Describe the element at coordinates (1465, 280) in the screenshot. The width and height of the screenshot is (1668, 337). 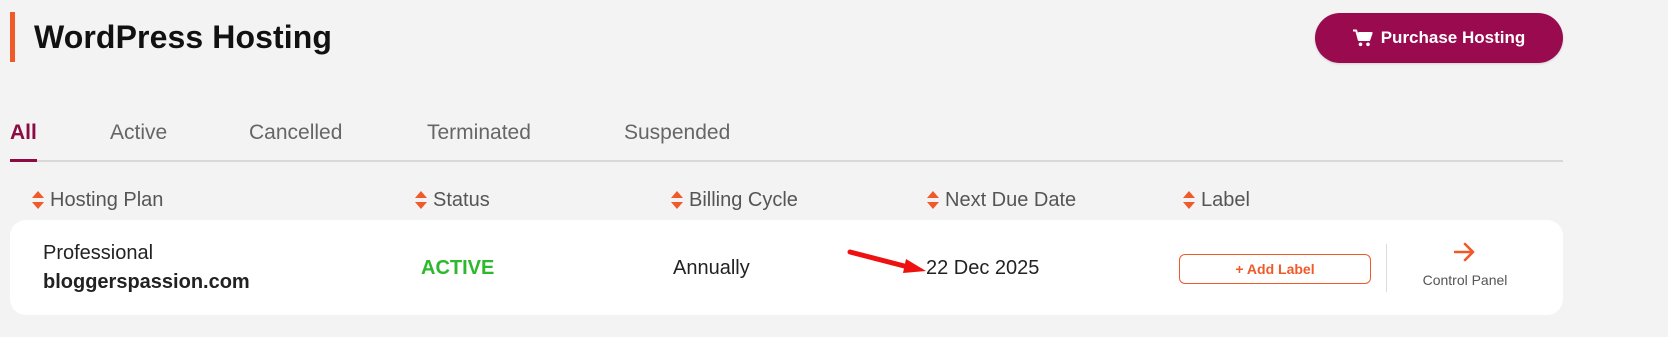
I see `control-panel-label: Control Panel` at that location.